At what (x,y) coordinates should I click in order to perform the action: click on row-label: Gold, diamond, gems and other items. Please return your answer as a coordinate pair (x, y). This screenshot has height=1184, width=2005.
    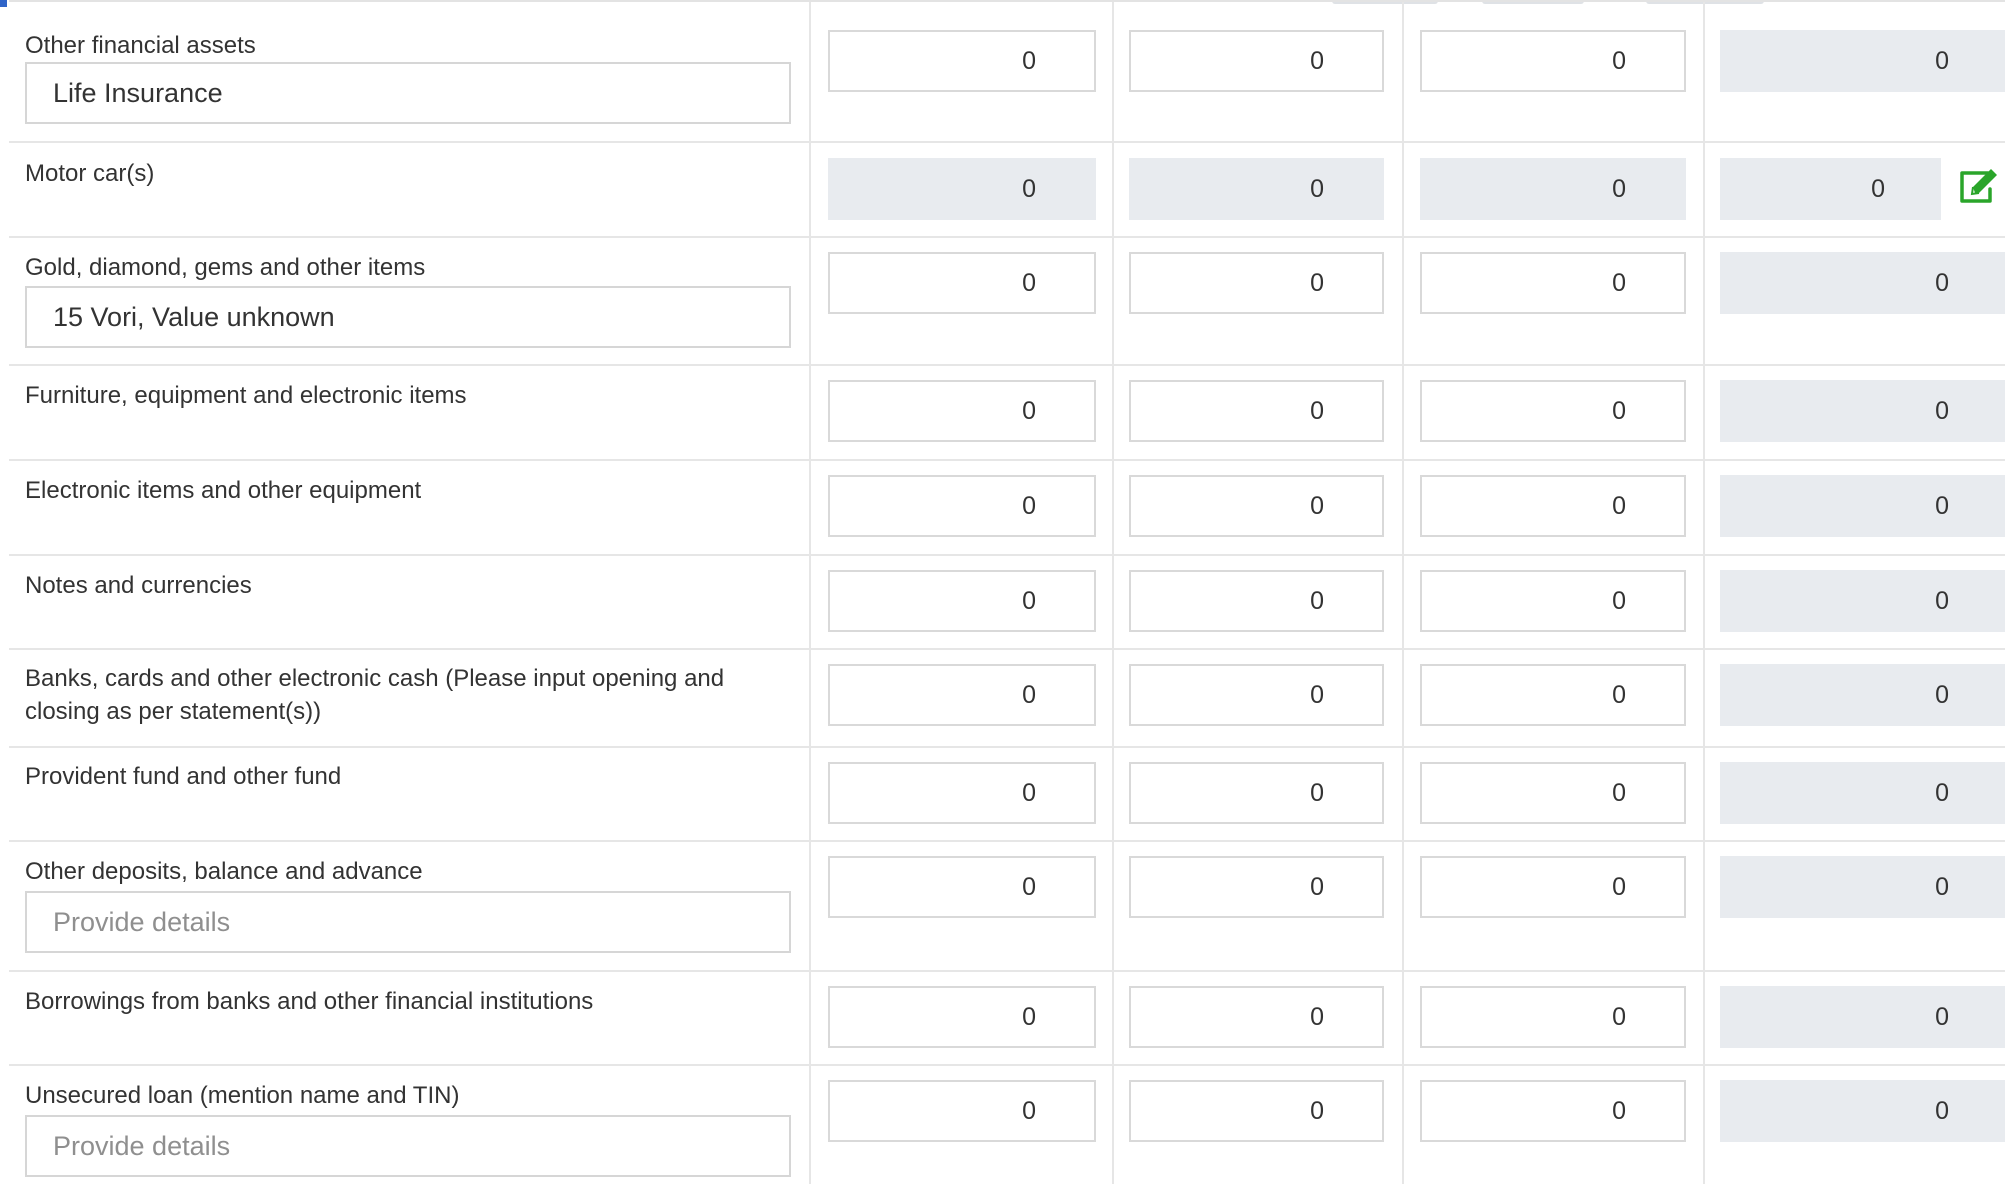
    Looking at the image, I should click on (225, 267).